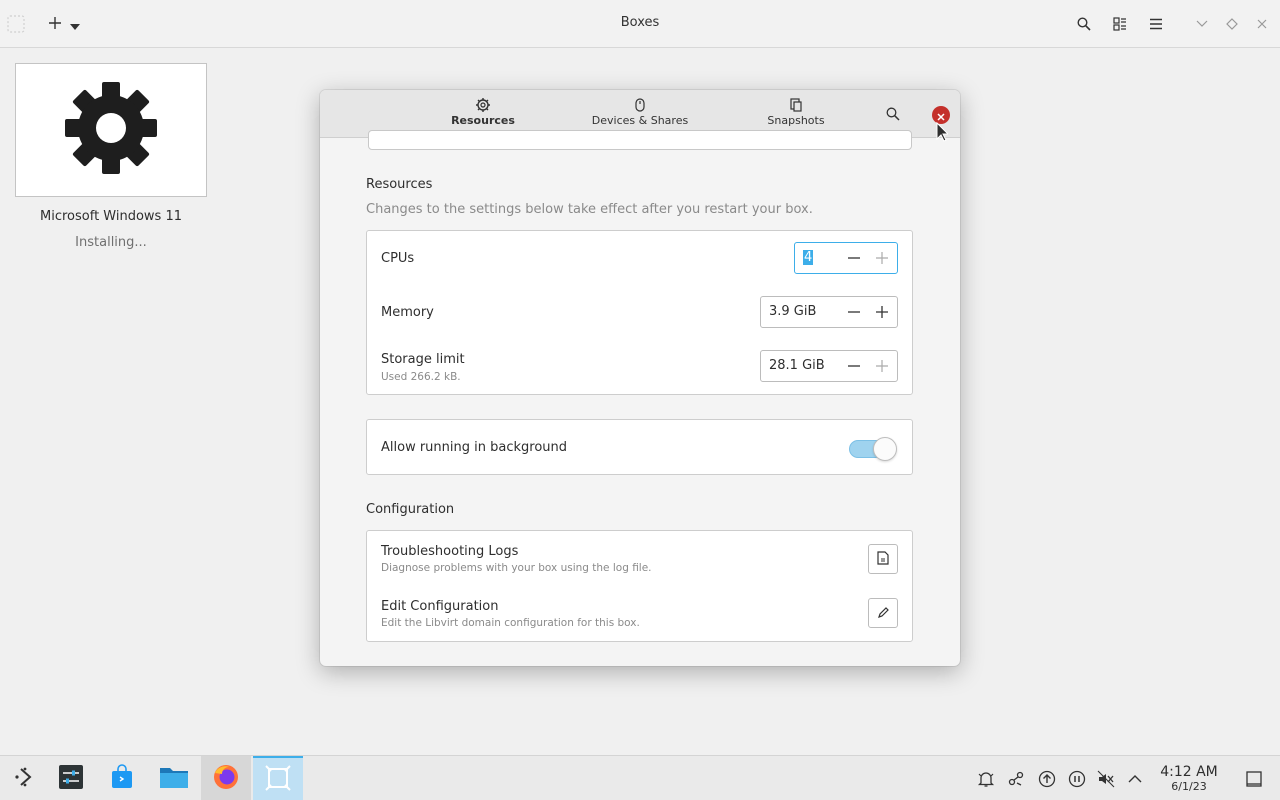 The image size is (1280, 800). What do you see at coordinates (410, 509) in the screenshot?
I see `configuration-section-title: Configuration` at bounding box center [410, 509].